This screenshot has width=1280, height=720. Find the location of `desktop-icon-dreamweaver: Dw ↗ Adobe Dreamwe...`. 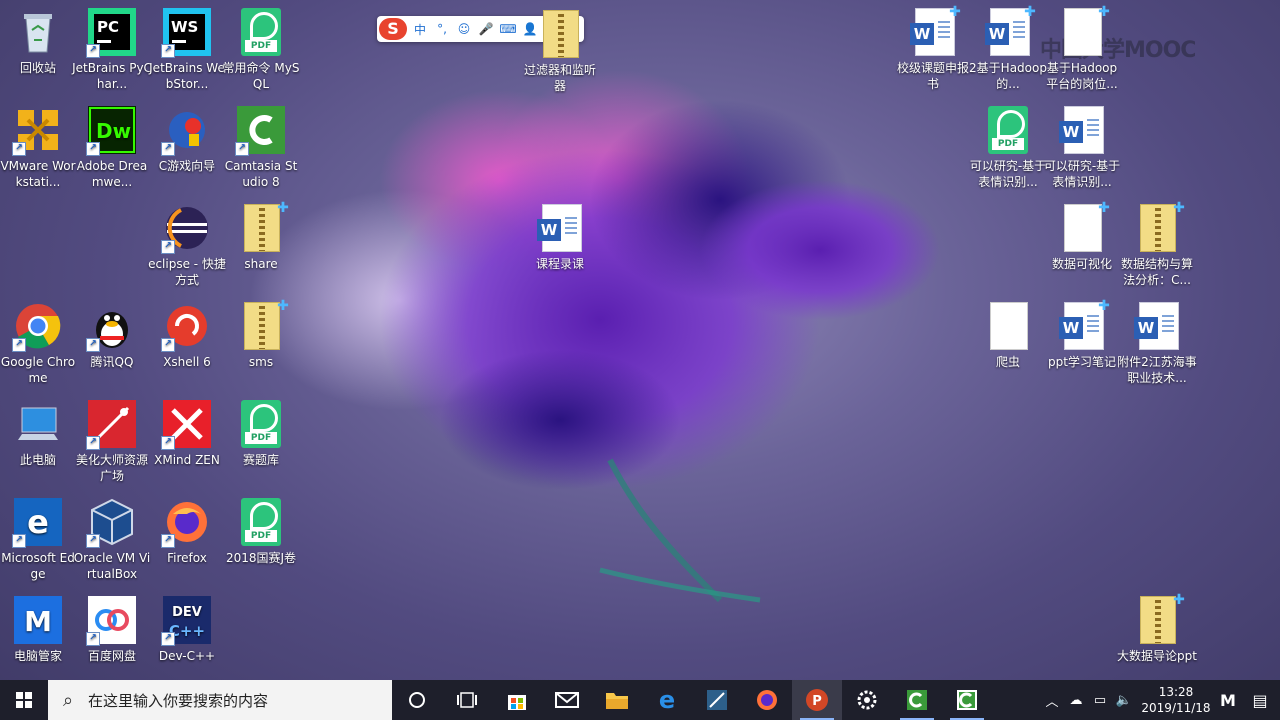

desktop-icon-dreamweaver: Dw ↗ Adobe Dreamwe... is located at coordinates (112, 151).